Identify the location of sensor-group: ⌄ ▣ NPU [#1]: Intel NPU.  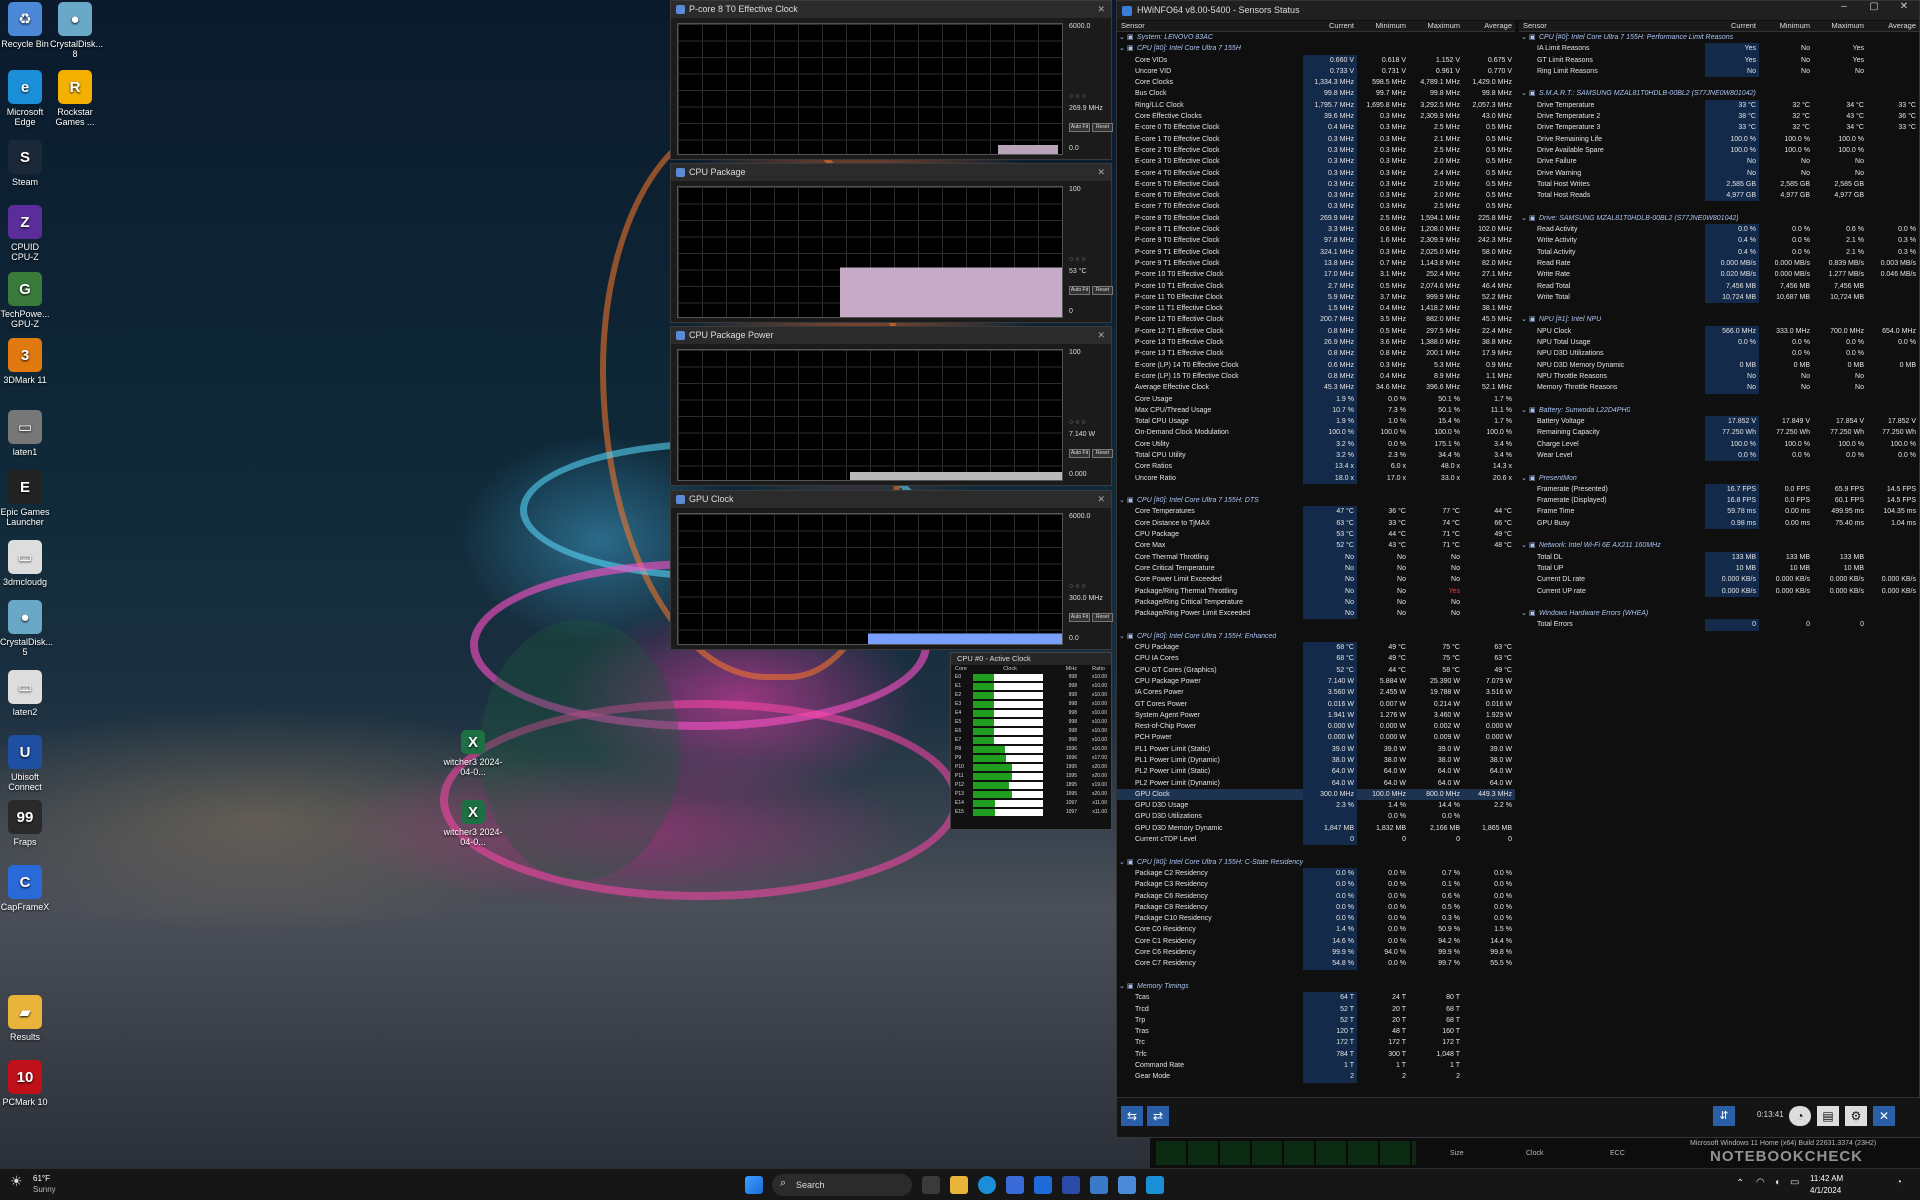
(1719, 319).